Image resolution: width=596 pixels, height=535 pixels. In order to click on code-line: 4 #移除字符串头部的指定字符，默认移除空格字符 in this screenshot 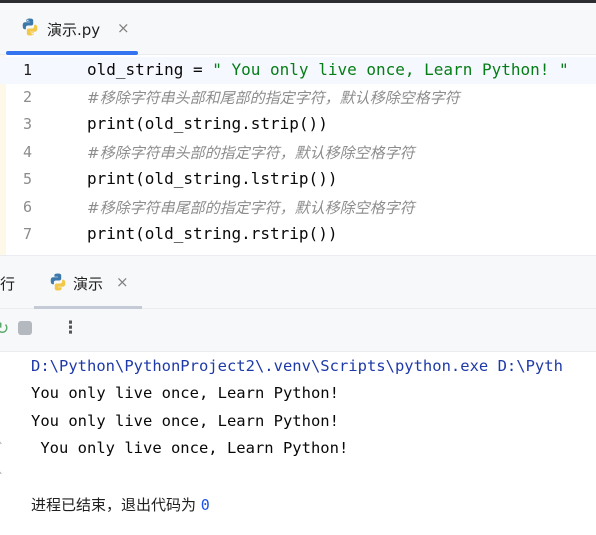, I will do `click(298, 152)`.